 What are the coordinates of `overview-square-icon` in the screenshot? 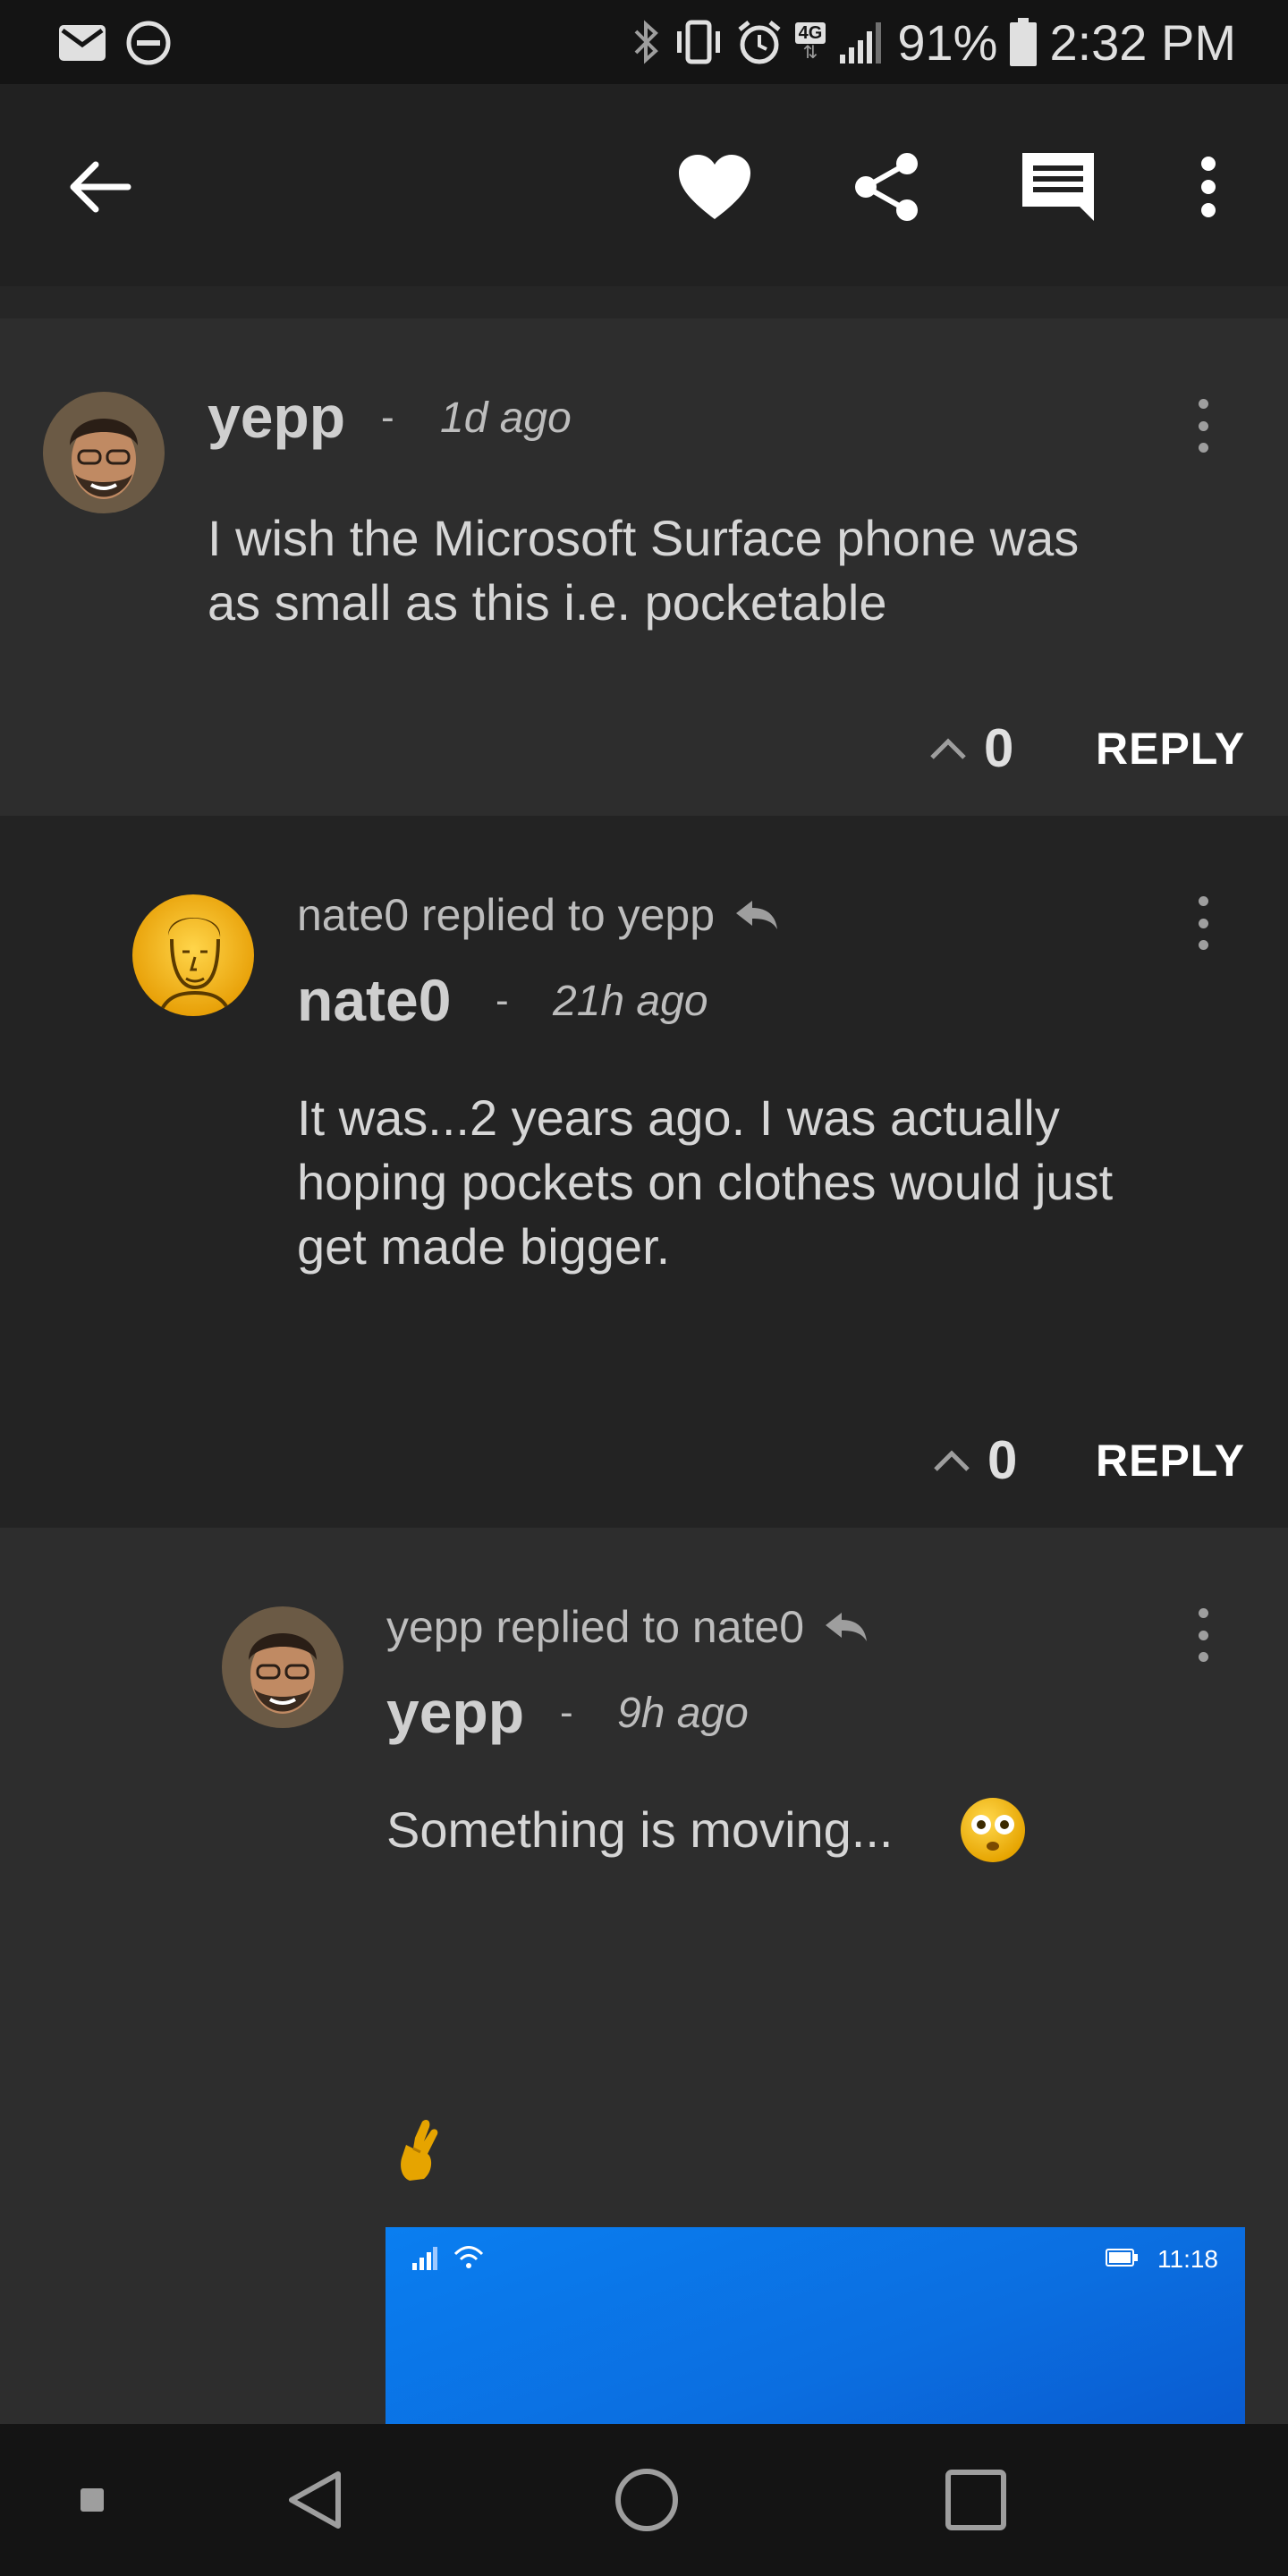 It's located at (975, 2500).